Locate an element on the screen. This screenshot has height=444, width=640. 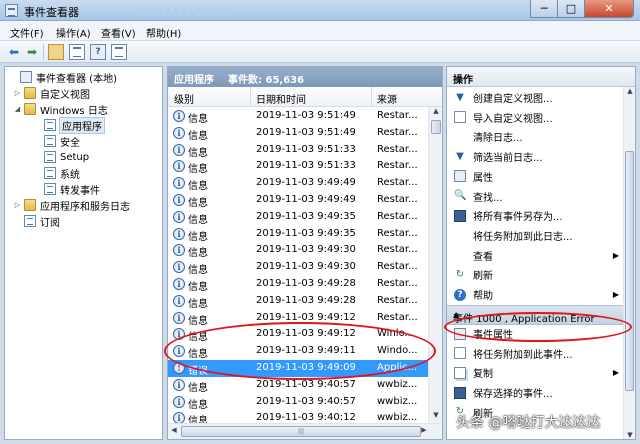
actions-scrollbar: ▲ ▼ is located at coordinates (629, 263).